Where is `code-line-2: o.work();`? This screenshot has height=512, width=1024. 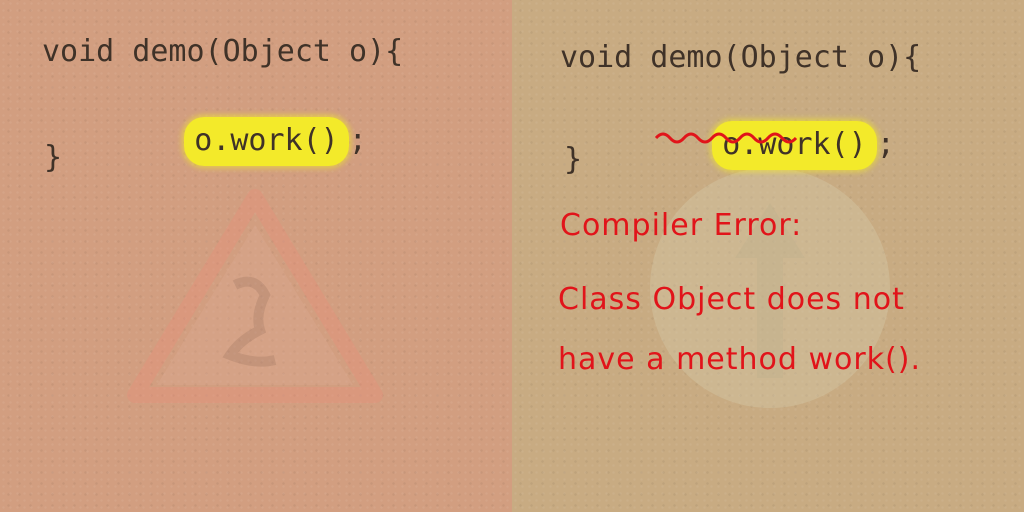 code-line-2: o.work(); is located at coordinates (239, 140).